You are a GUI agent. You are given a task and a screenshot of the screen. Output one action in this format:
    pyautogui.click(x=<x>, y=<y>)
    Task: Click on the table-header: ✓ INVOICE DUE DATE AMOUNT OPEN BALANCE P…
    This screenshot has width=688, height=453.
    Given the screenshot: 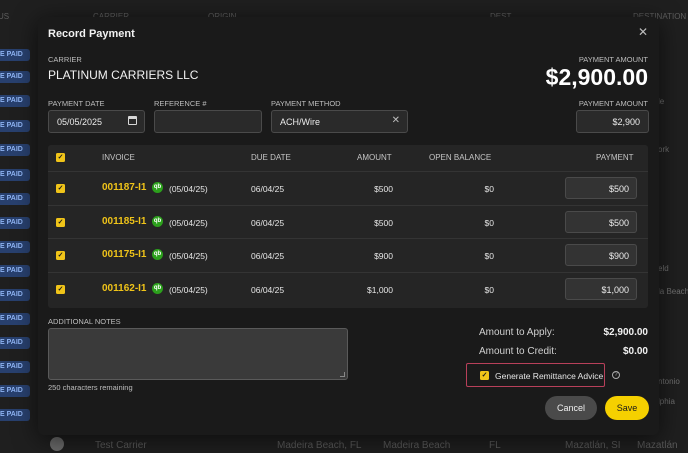 What is the action you would take?
    pyautogui.click(x=348, y=158)
    